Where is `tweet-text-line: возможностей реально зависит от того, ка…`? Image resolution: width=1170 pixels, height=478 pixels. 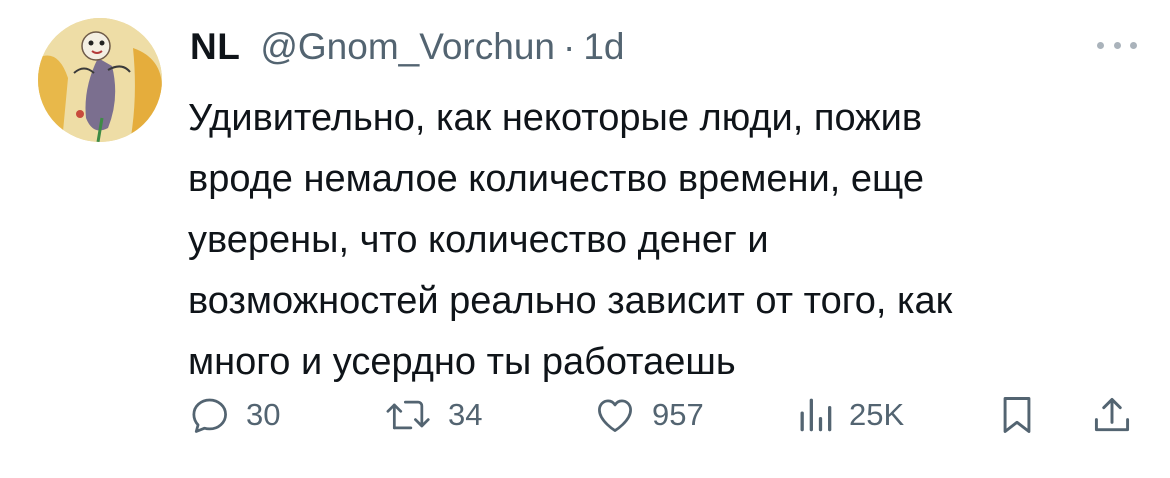
tweet-text-line: возможностей реально зависит от того, ка… is located at coordinates (570, 301).